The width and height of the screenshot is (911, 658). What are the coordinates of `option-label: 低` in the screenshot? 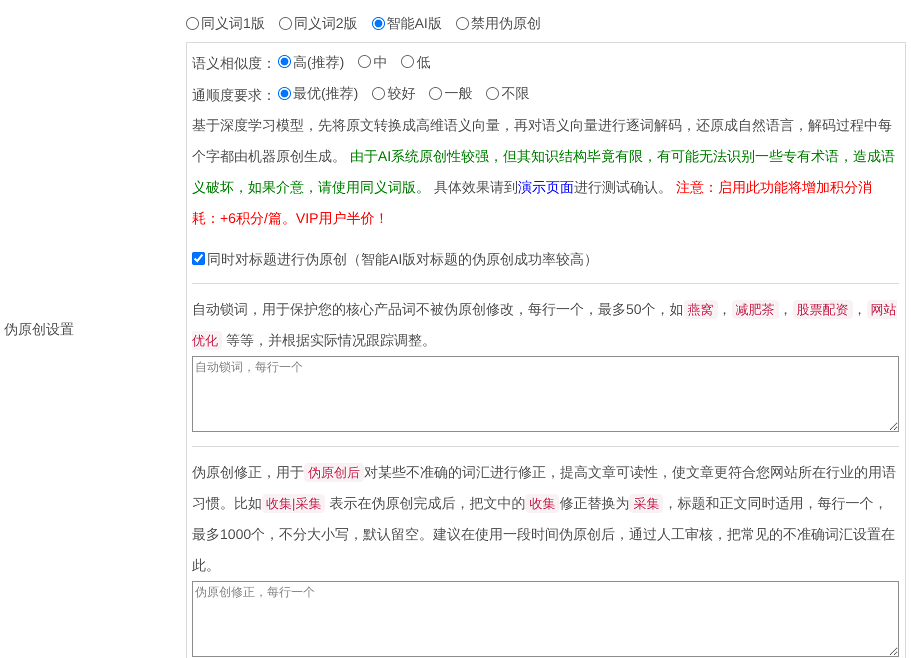 It's located at (423, 61).